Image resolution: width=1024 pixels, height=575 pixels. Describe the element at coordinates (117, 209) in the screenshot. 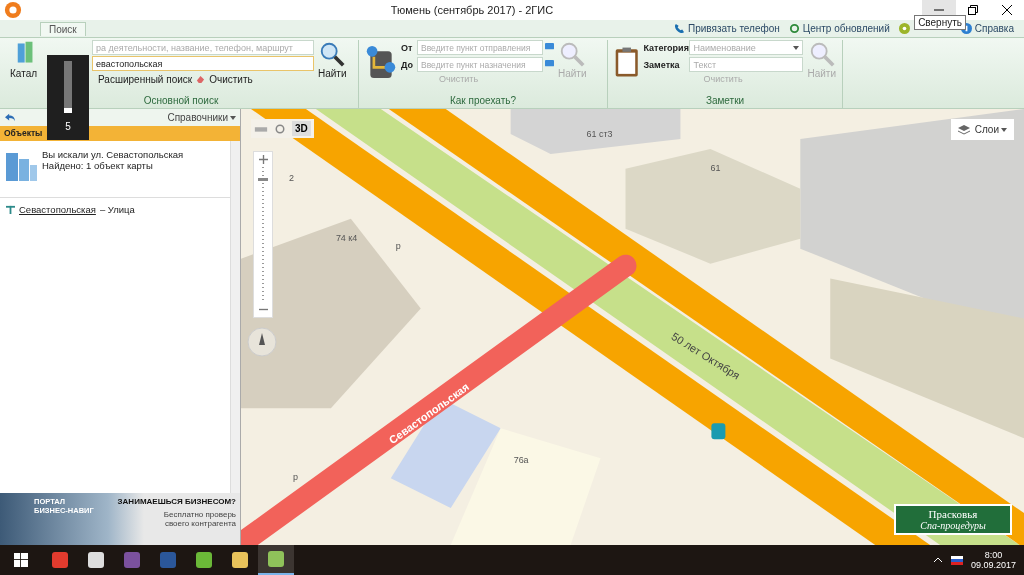

I see `result-type: – Улица` at that location.